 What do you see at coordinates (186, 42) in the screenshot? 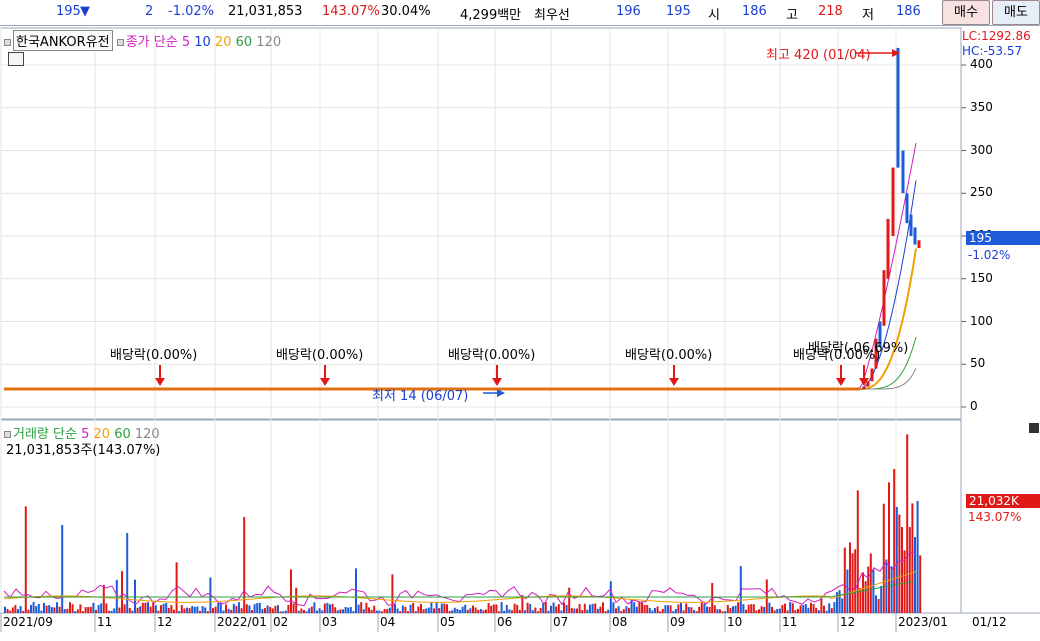
I see `price-ma5: 5` at bounding box center [186, 42].